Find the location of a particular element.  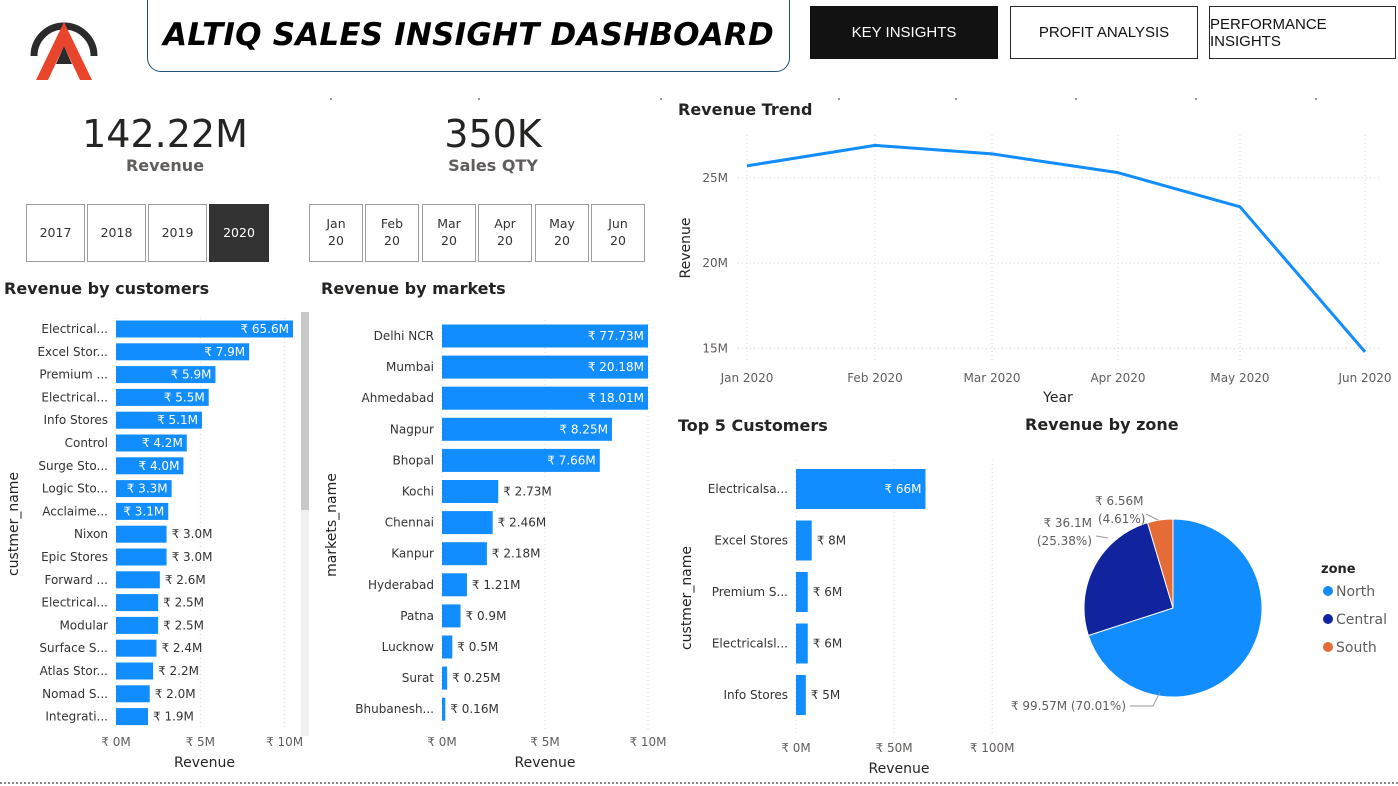

customers-x-tick: ₹ 0M is located at coordinates (115, 742).